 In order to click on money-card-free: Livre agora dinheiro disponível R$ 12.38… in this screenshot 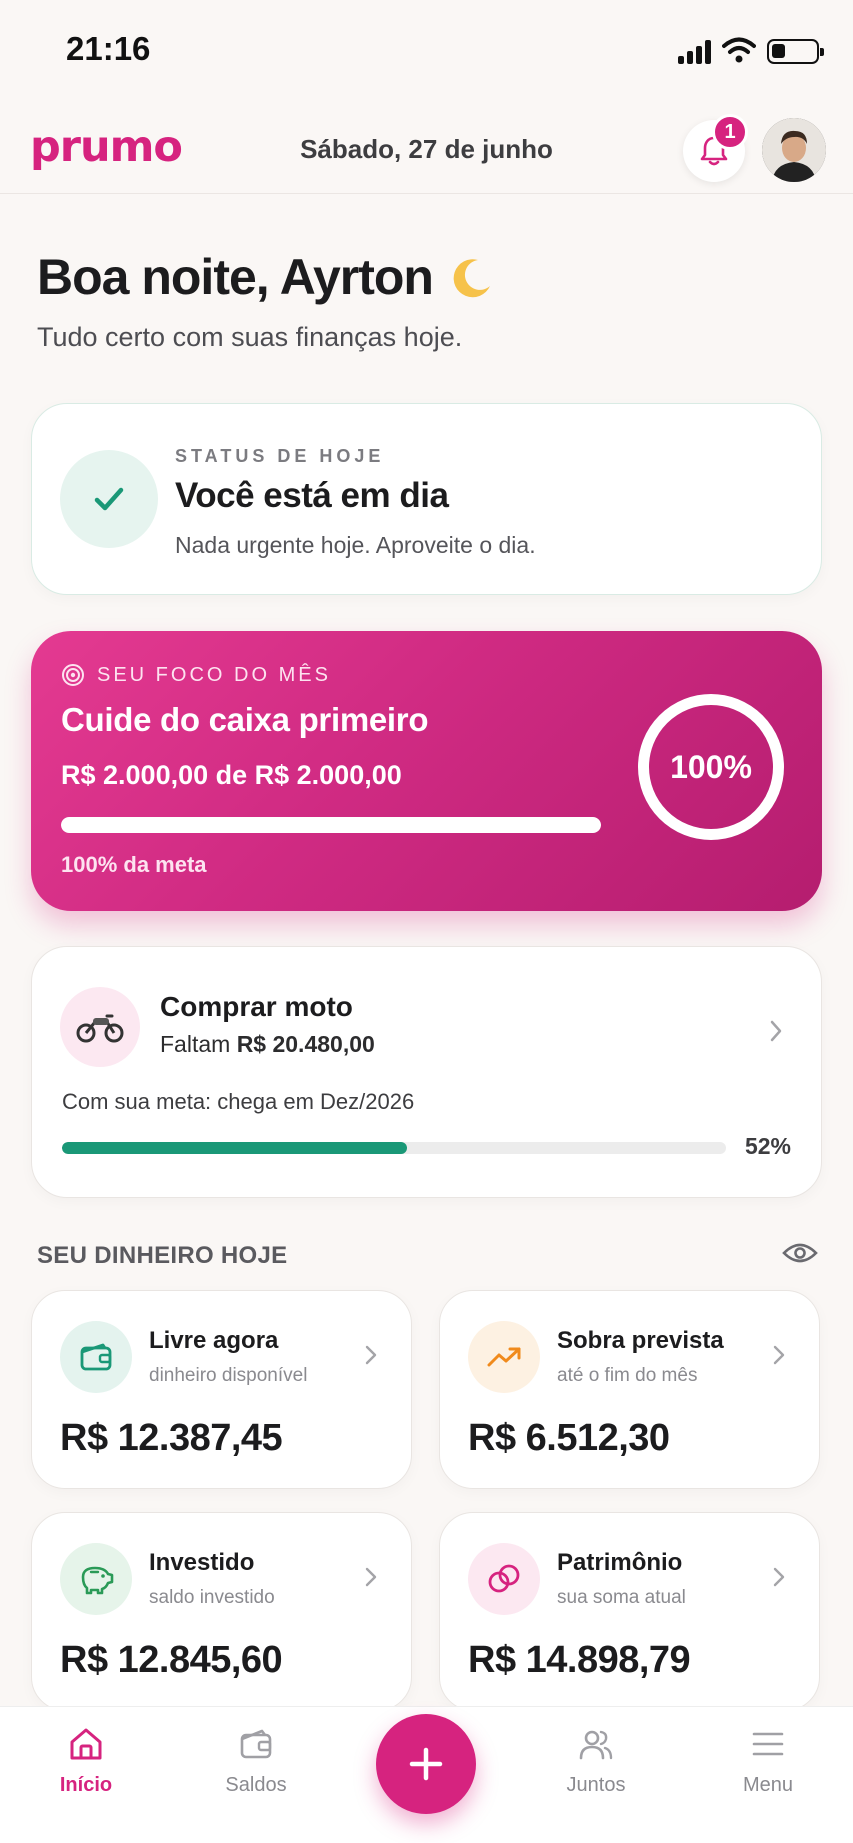, I will do `click(221, 1389)`.